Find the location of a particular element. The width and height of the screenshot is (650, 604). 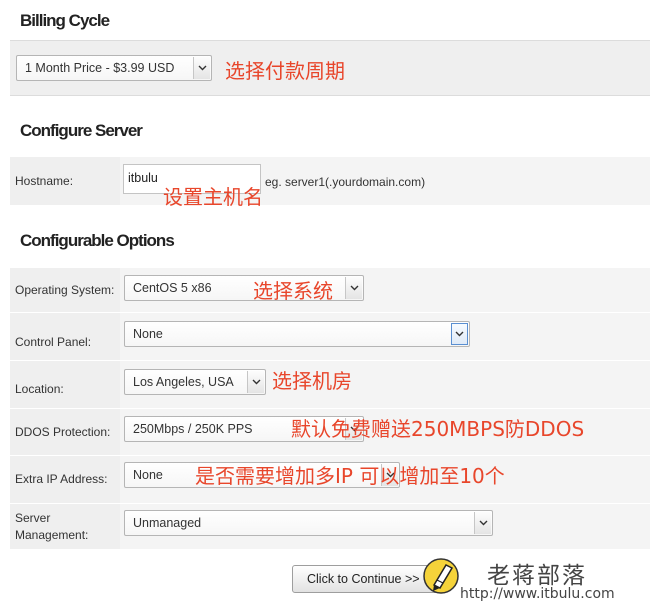

watermark-name: 老蒋部落 is located at coordinates (537, 576).